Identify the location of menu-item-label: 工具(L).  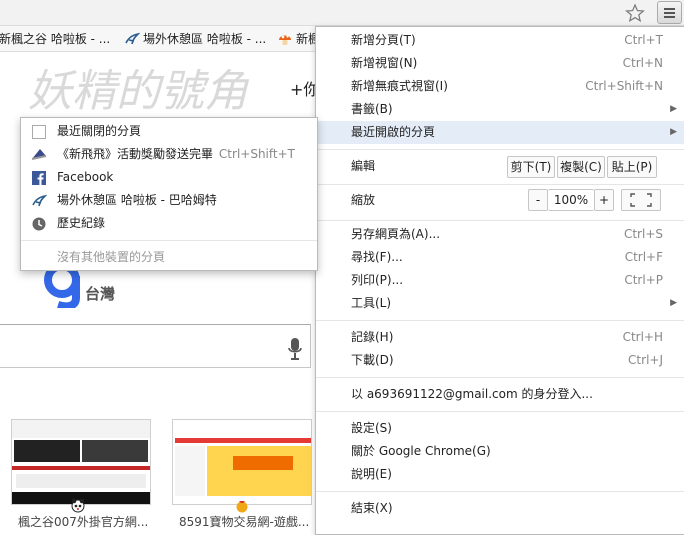
(371, 303).